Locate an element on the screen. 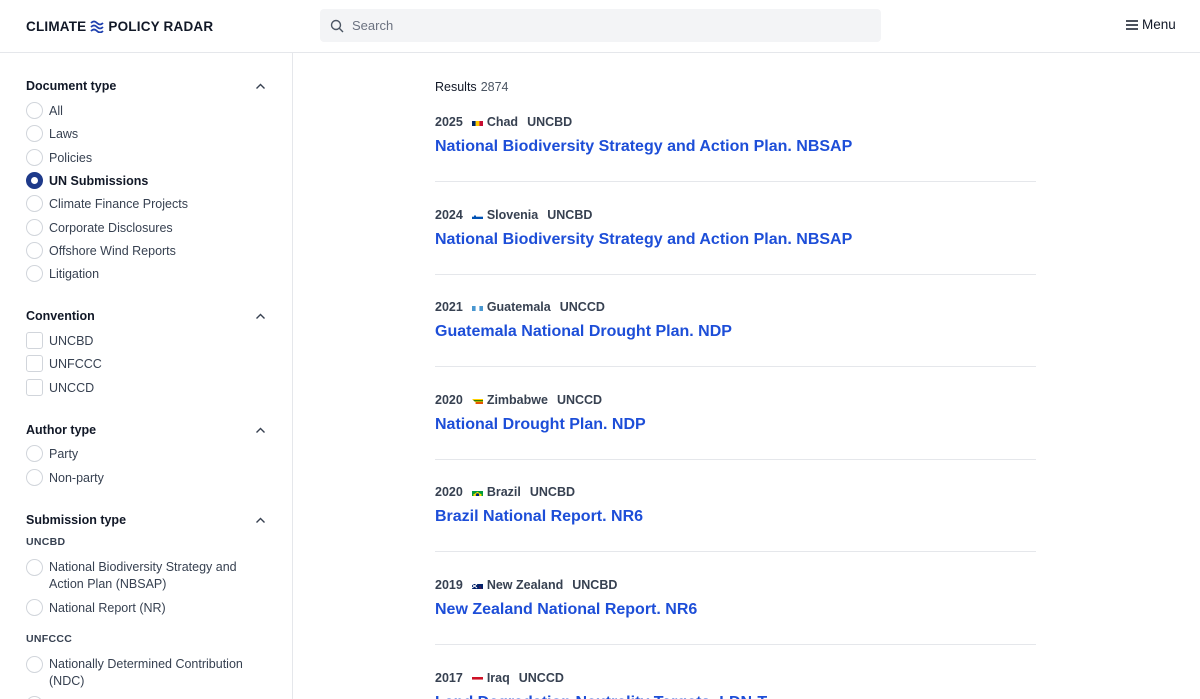  result-title-link: National Drought Plan. NDP is located at coordinates (735, 425).